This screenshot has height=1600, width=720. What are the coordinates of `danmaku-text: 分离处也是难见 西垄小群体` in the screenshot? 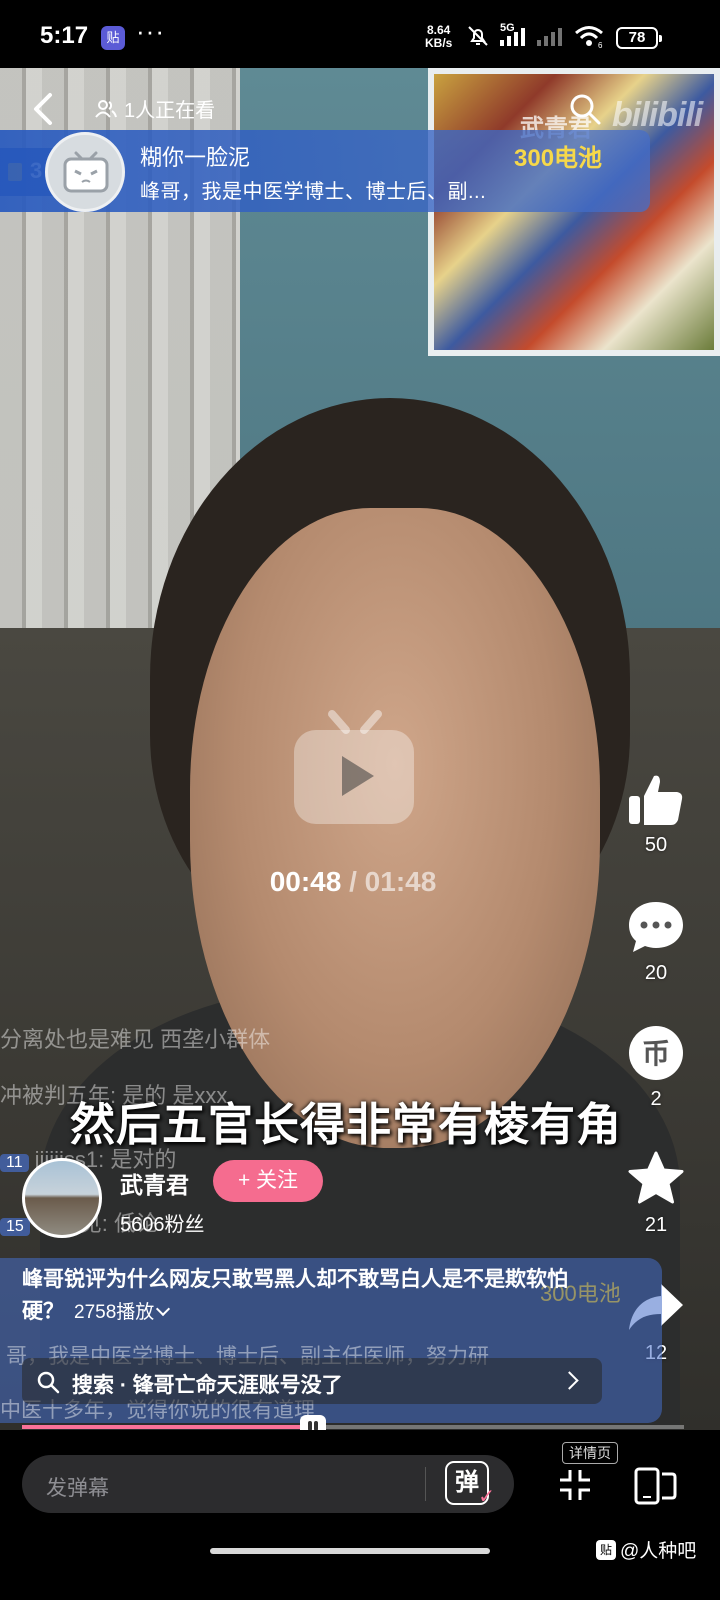 It's located at (135, 1039).